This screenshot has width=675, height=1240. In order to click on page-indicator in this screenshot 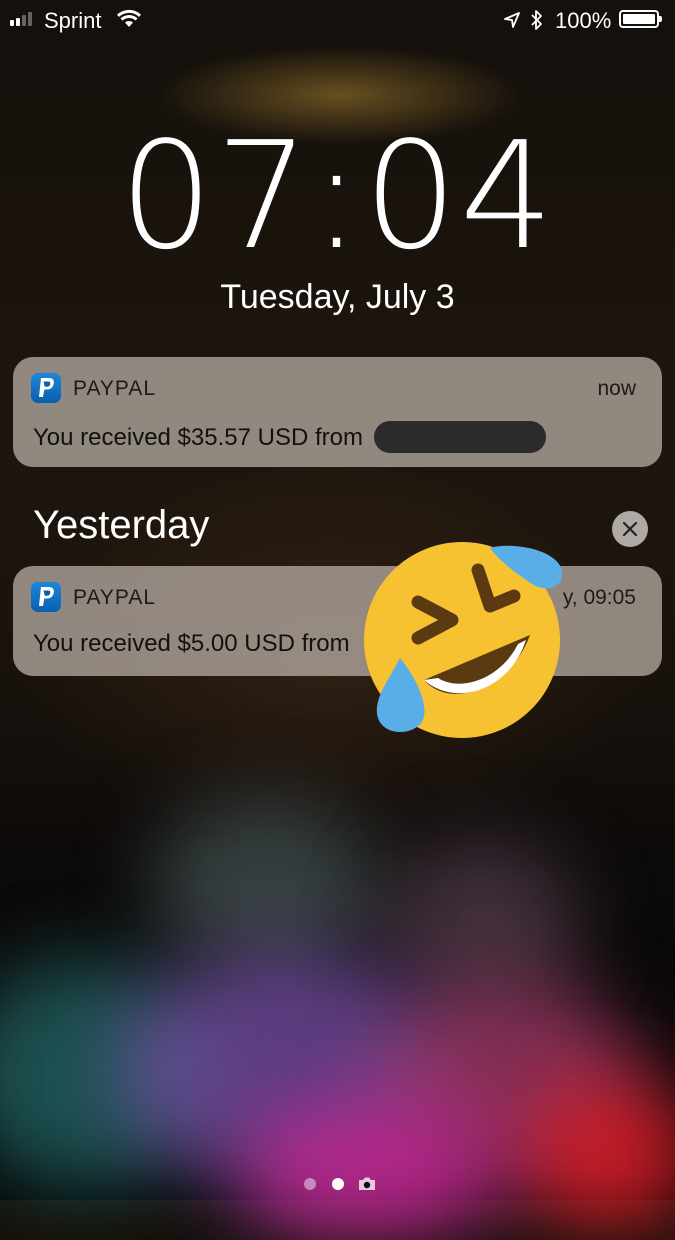, I will do `click(337, 1184)`.